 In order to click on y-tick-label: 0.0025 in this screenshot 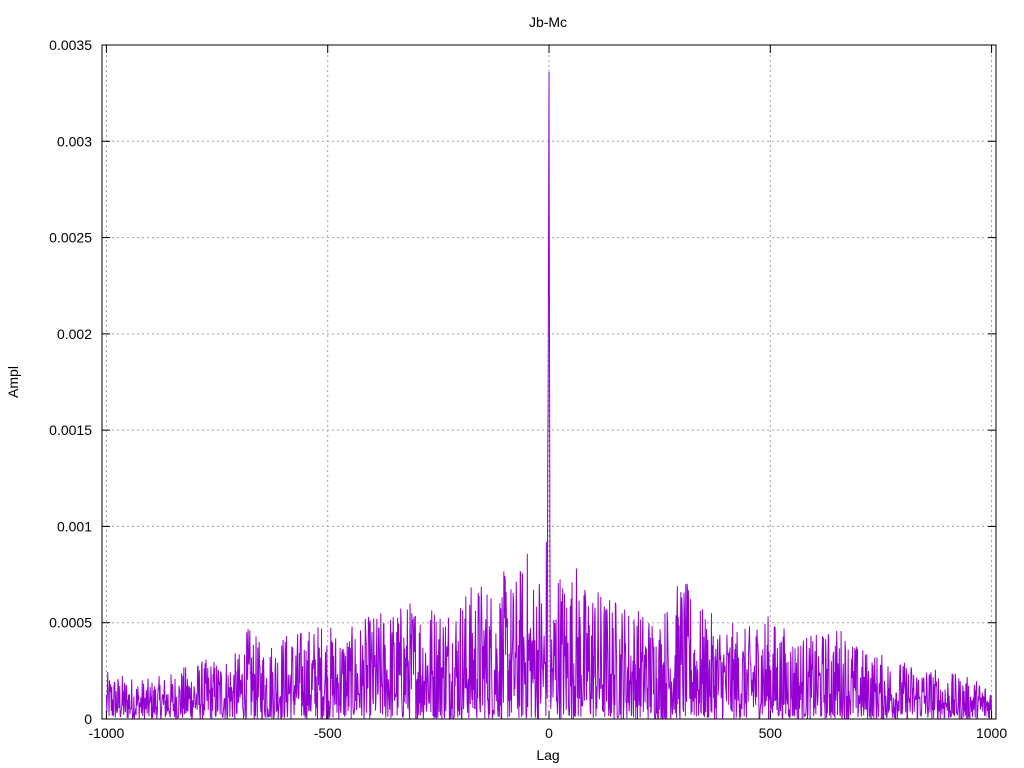, I will do `click(70, 238)`.